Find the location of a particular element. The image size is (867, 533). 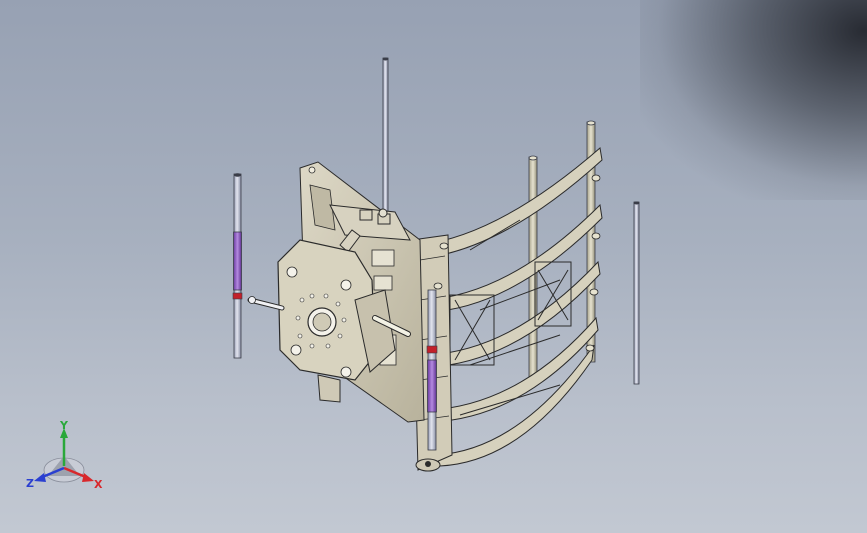

rod-top-center is located at coordinates (385, 143).